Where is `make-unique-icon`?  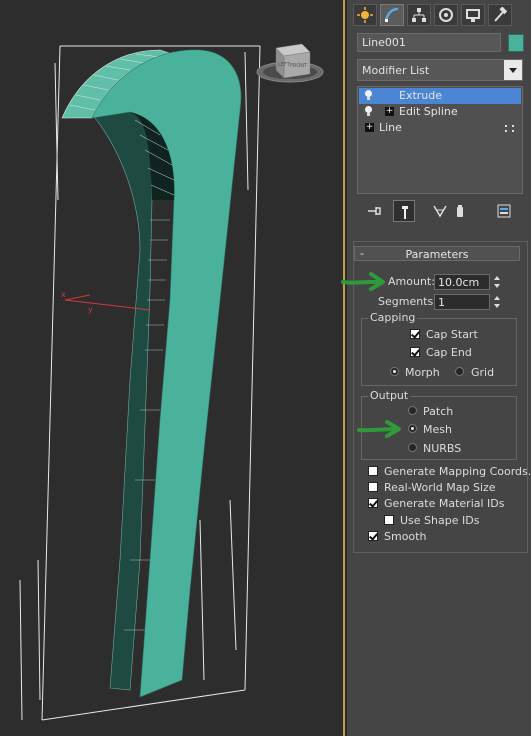
make-unique-icon is located at coordinates (440, 211).